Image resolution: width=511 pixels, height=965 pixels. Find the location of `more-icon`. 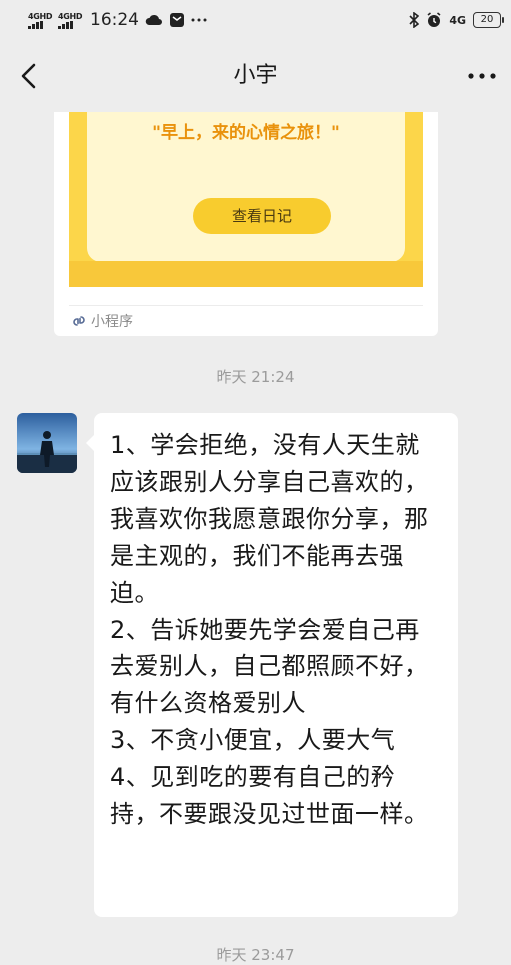

more-icon is located at coordinates (482, 76).